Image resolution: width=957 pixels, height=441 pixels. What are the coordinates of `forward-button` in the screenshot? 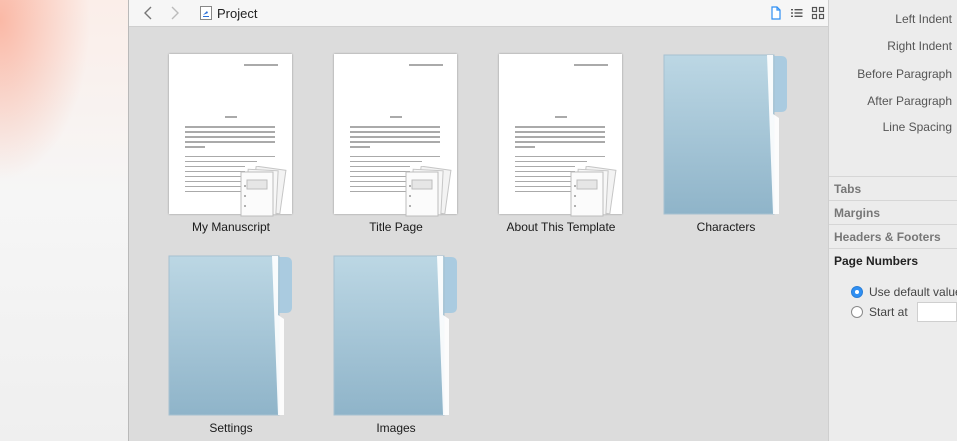 It's located at (175, 13).